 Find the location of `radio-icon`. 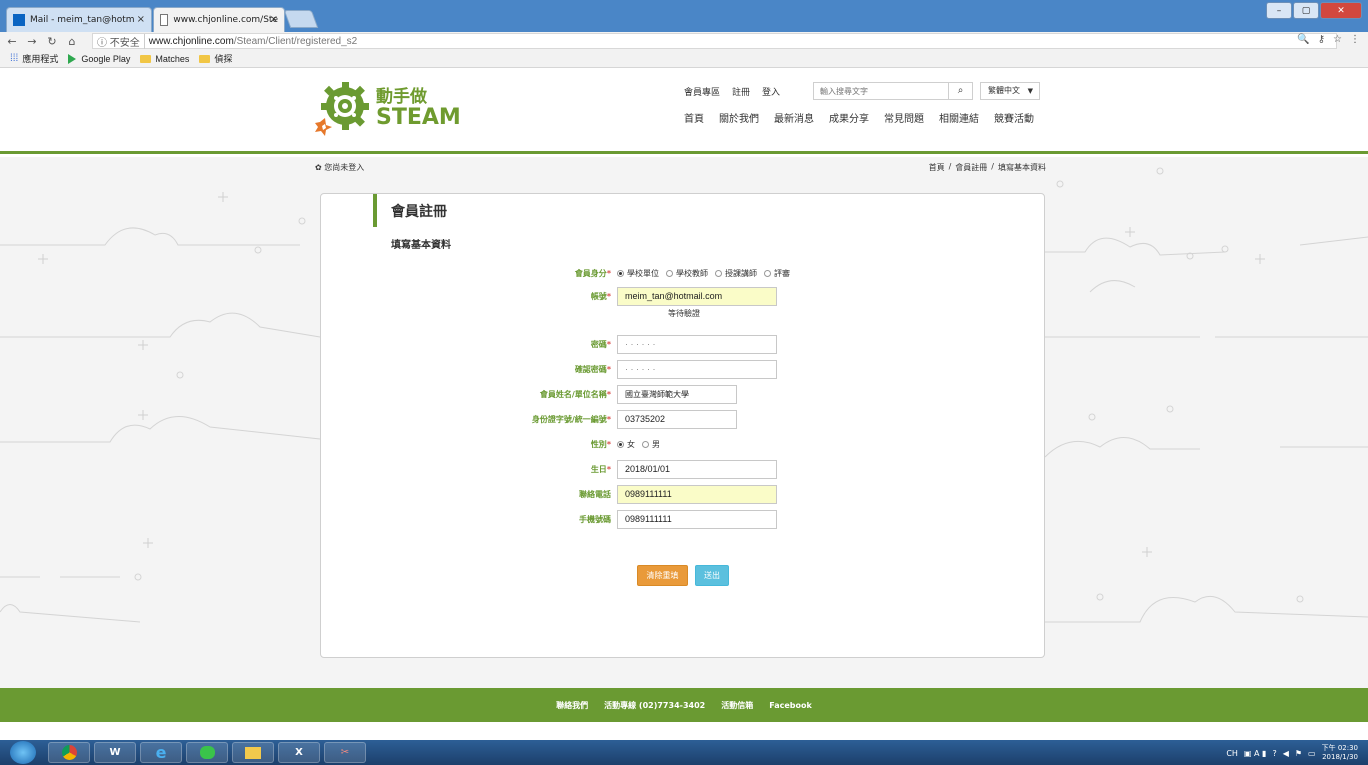

radio-icon is located at coordinates (645, 444).